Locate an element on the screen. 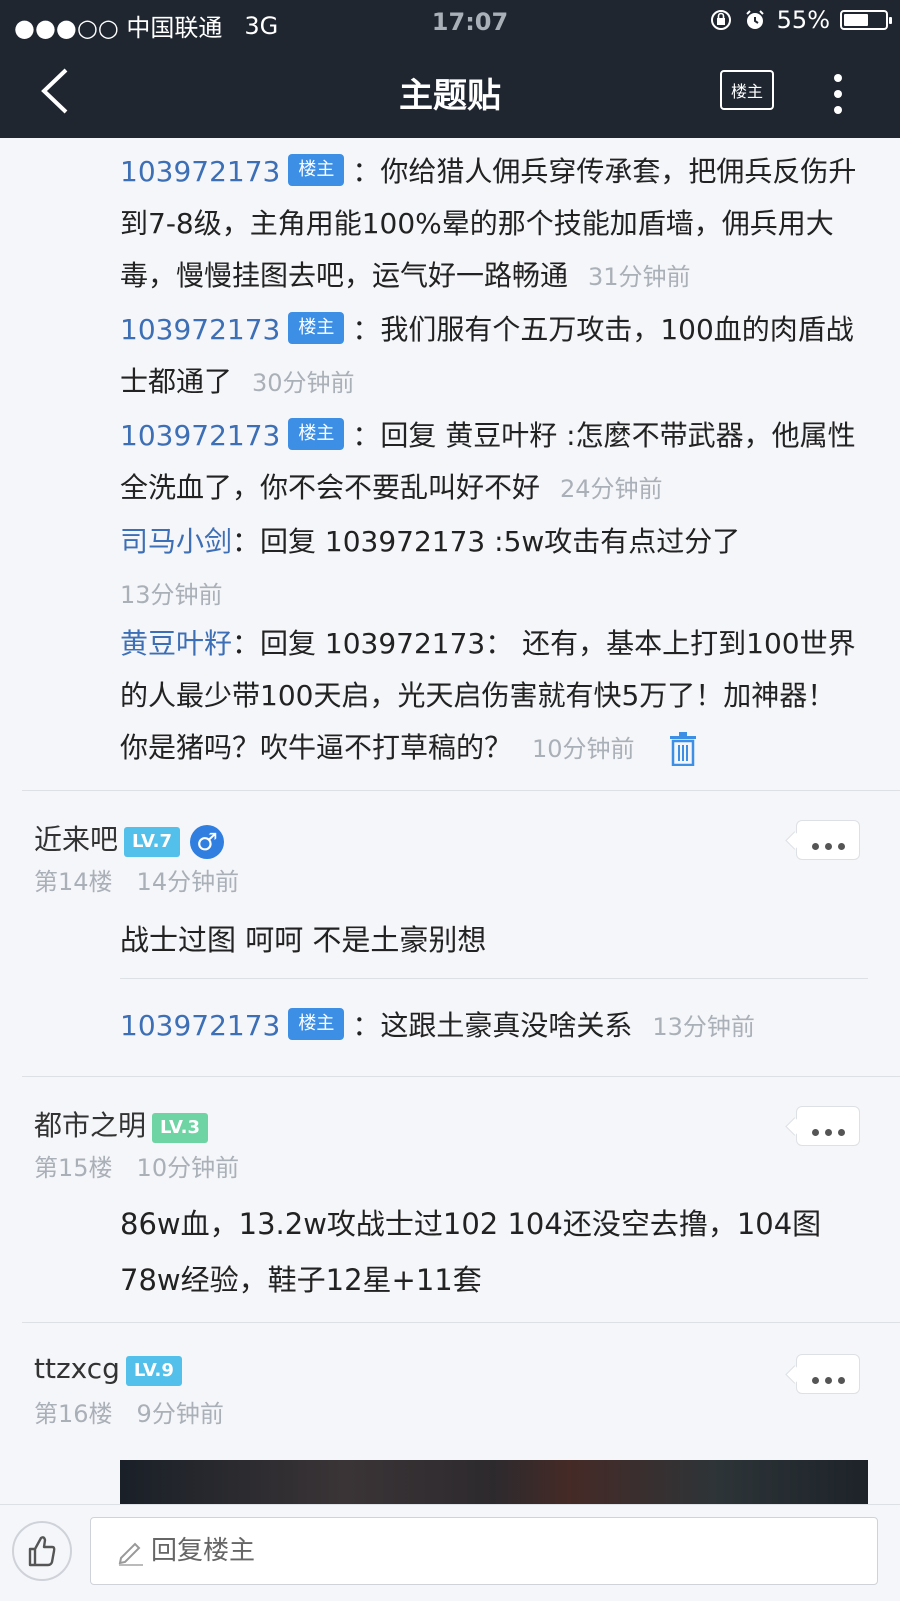 Image resolution: width=900 pixels, height=1601 pixels. post-time: 10分钟前 is located at coordinates (188, 1168).